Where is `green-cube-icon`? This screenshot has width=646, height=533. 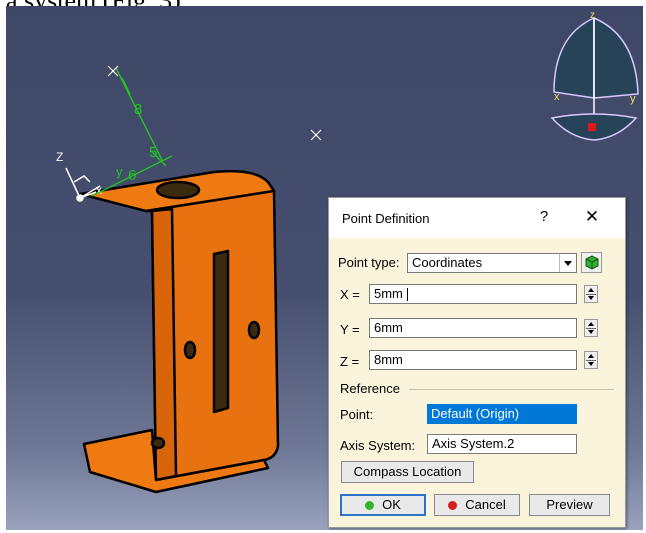 green-cube-icon is located at coordinates (592, 262).